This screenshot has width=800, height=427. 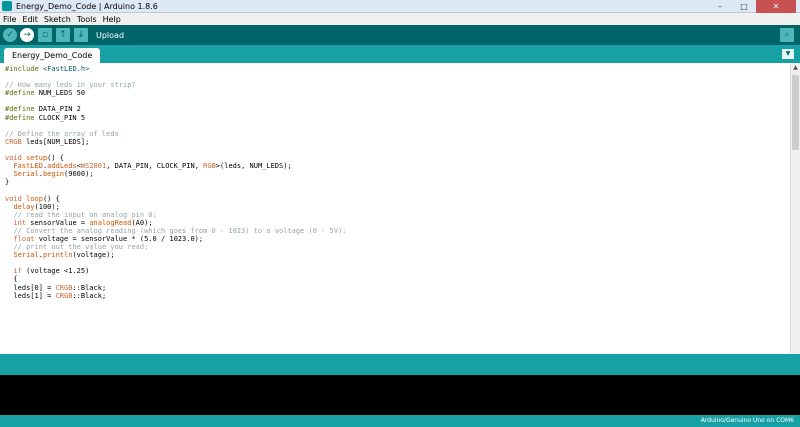 I want to click on new-sketch-button: ▫, so click(x=45, y=35).